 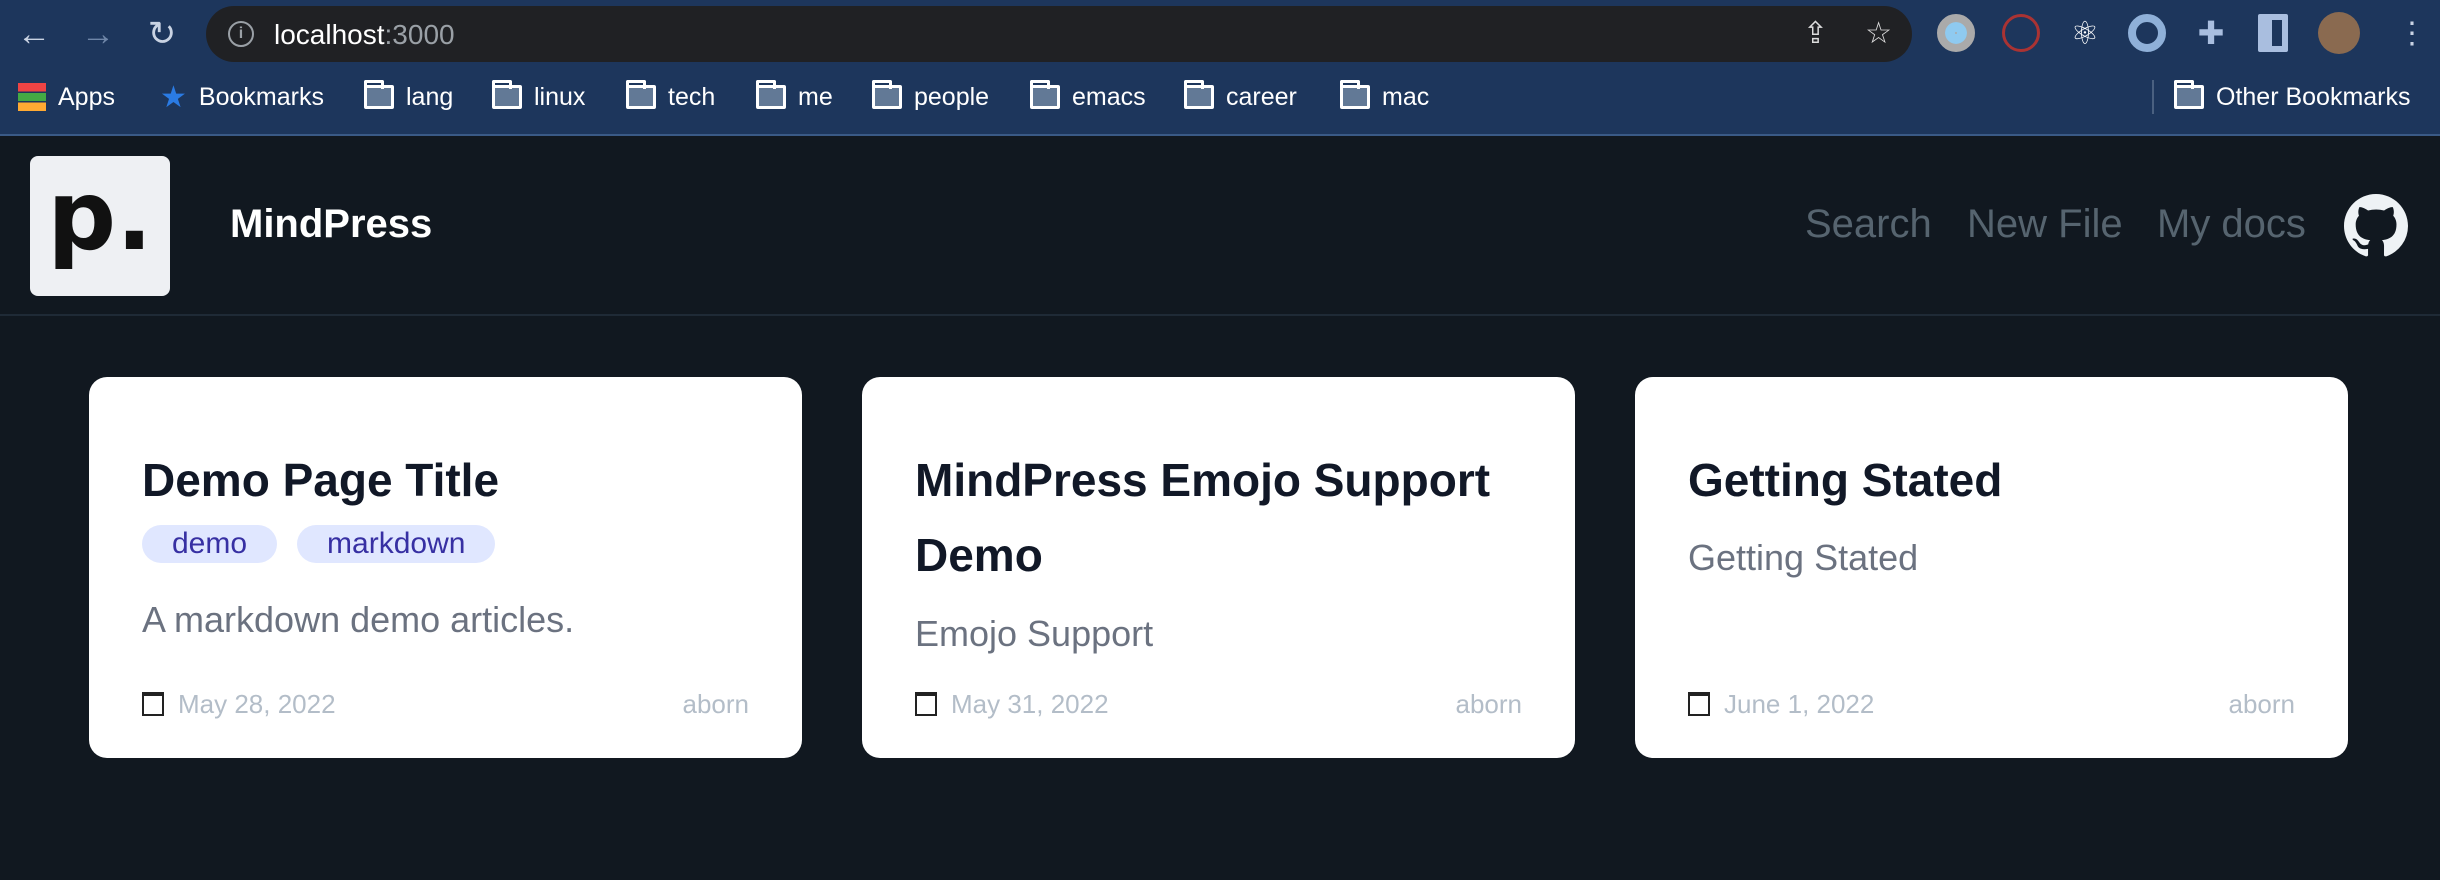 I want to click on nav-my-docs: My docs, so click(x=2231, y=224).